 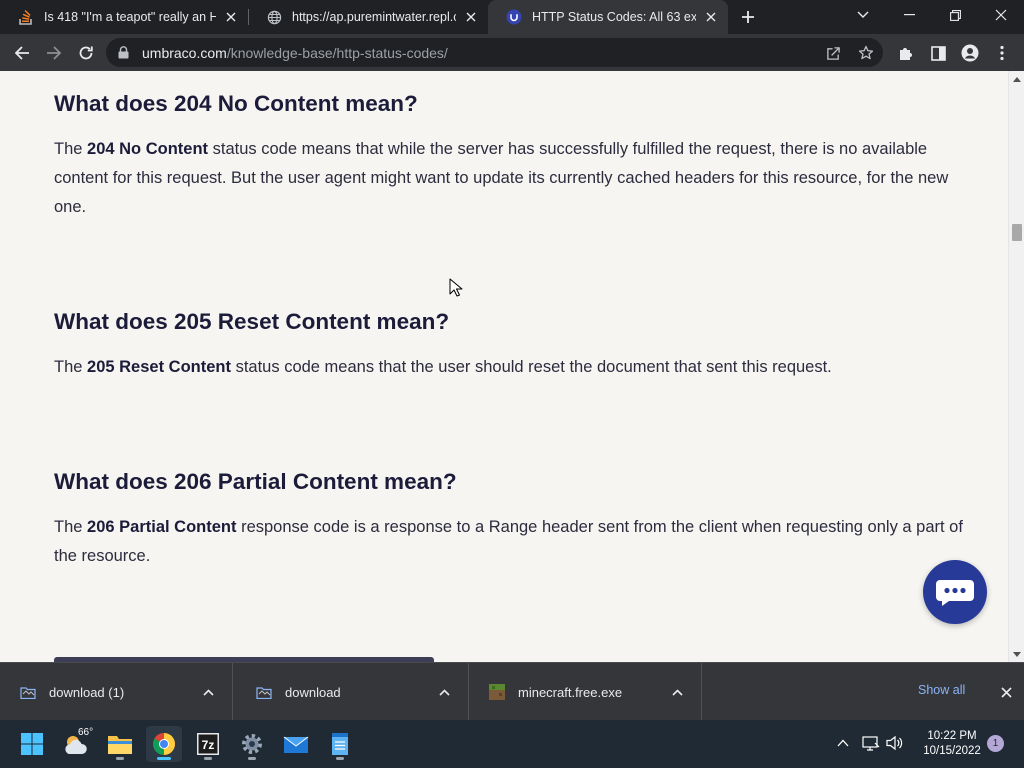 I want to click on menu-button, so click(x=1002, y=53).